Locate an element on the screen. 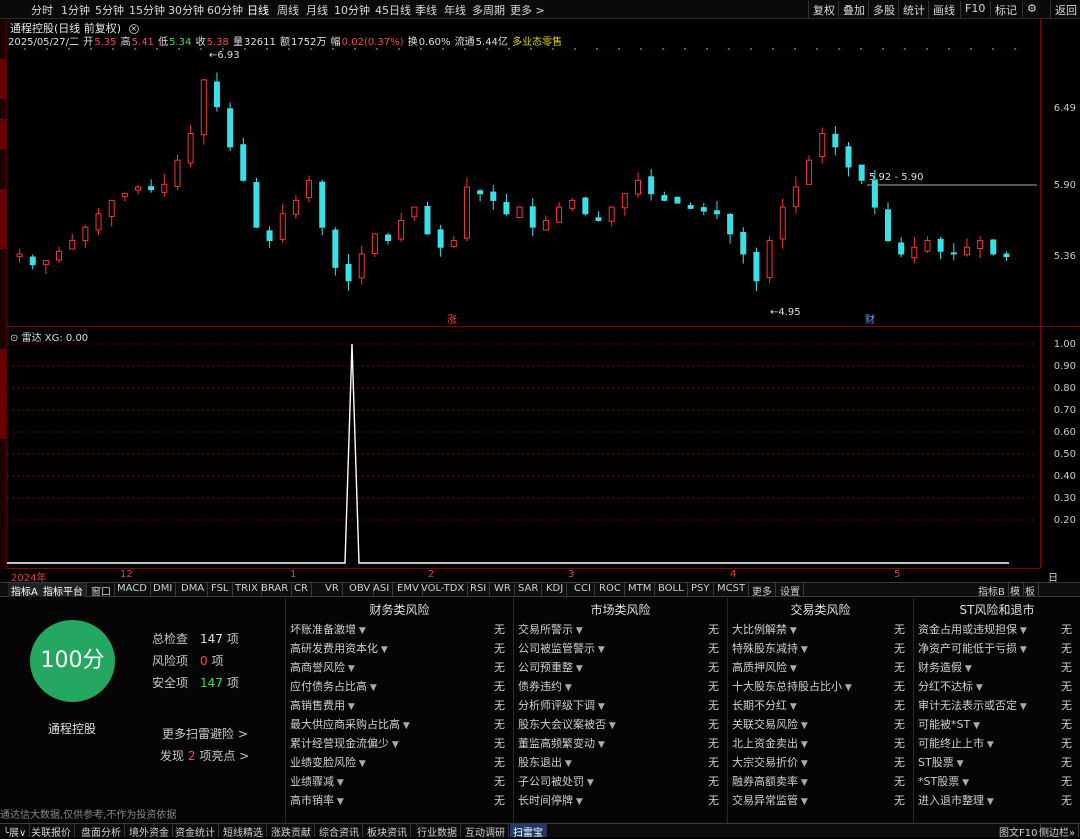 The width and height of the screenshot is (1080, 839). tf-quarter: 季线 is located at coordinates (426, 10).